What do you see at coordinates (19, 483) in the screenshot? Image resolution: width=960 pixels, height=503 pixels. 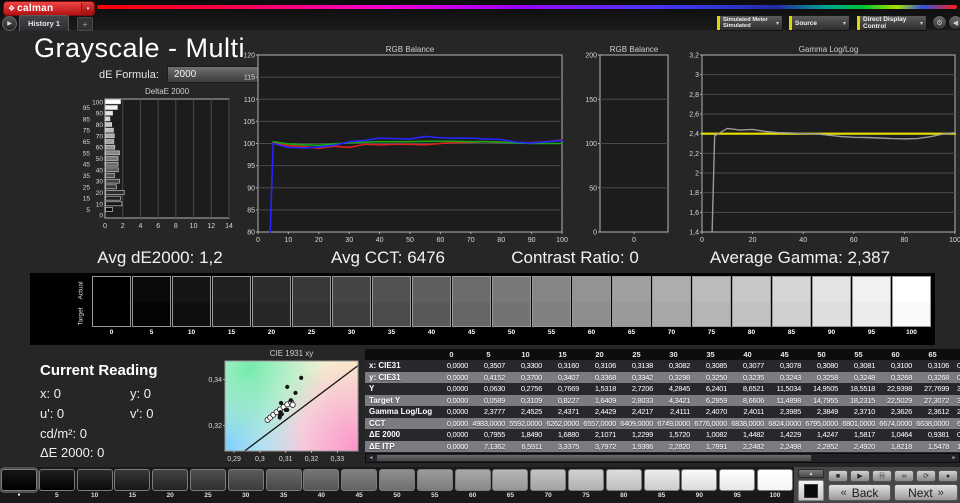 I see `pattern-level-button-0: ●` at bounding box center [19, 483].